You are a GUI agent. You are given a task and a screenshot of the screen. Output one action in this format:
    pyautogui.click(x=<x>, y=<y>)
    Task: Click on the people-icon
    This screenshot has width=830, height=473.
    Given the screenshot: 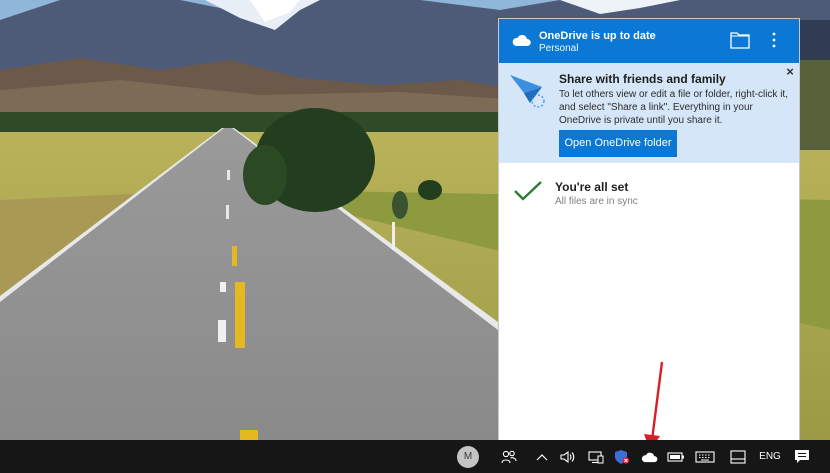 What is the action you would take?
    pyautogui.click(x=509, y=456)
    